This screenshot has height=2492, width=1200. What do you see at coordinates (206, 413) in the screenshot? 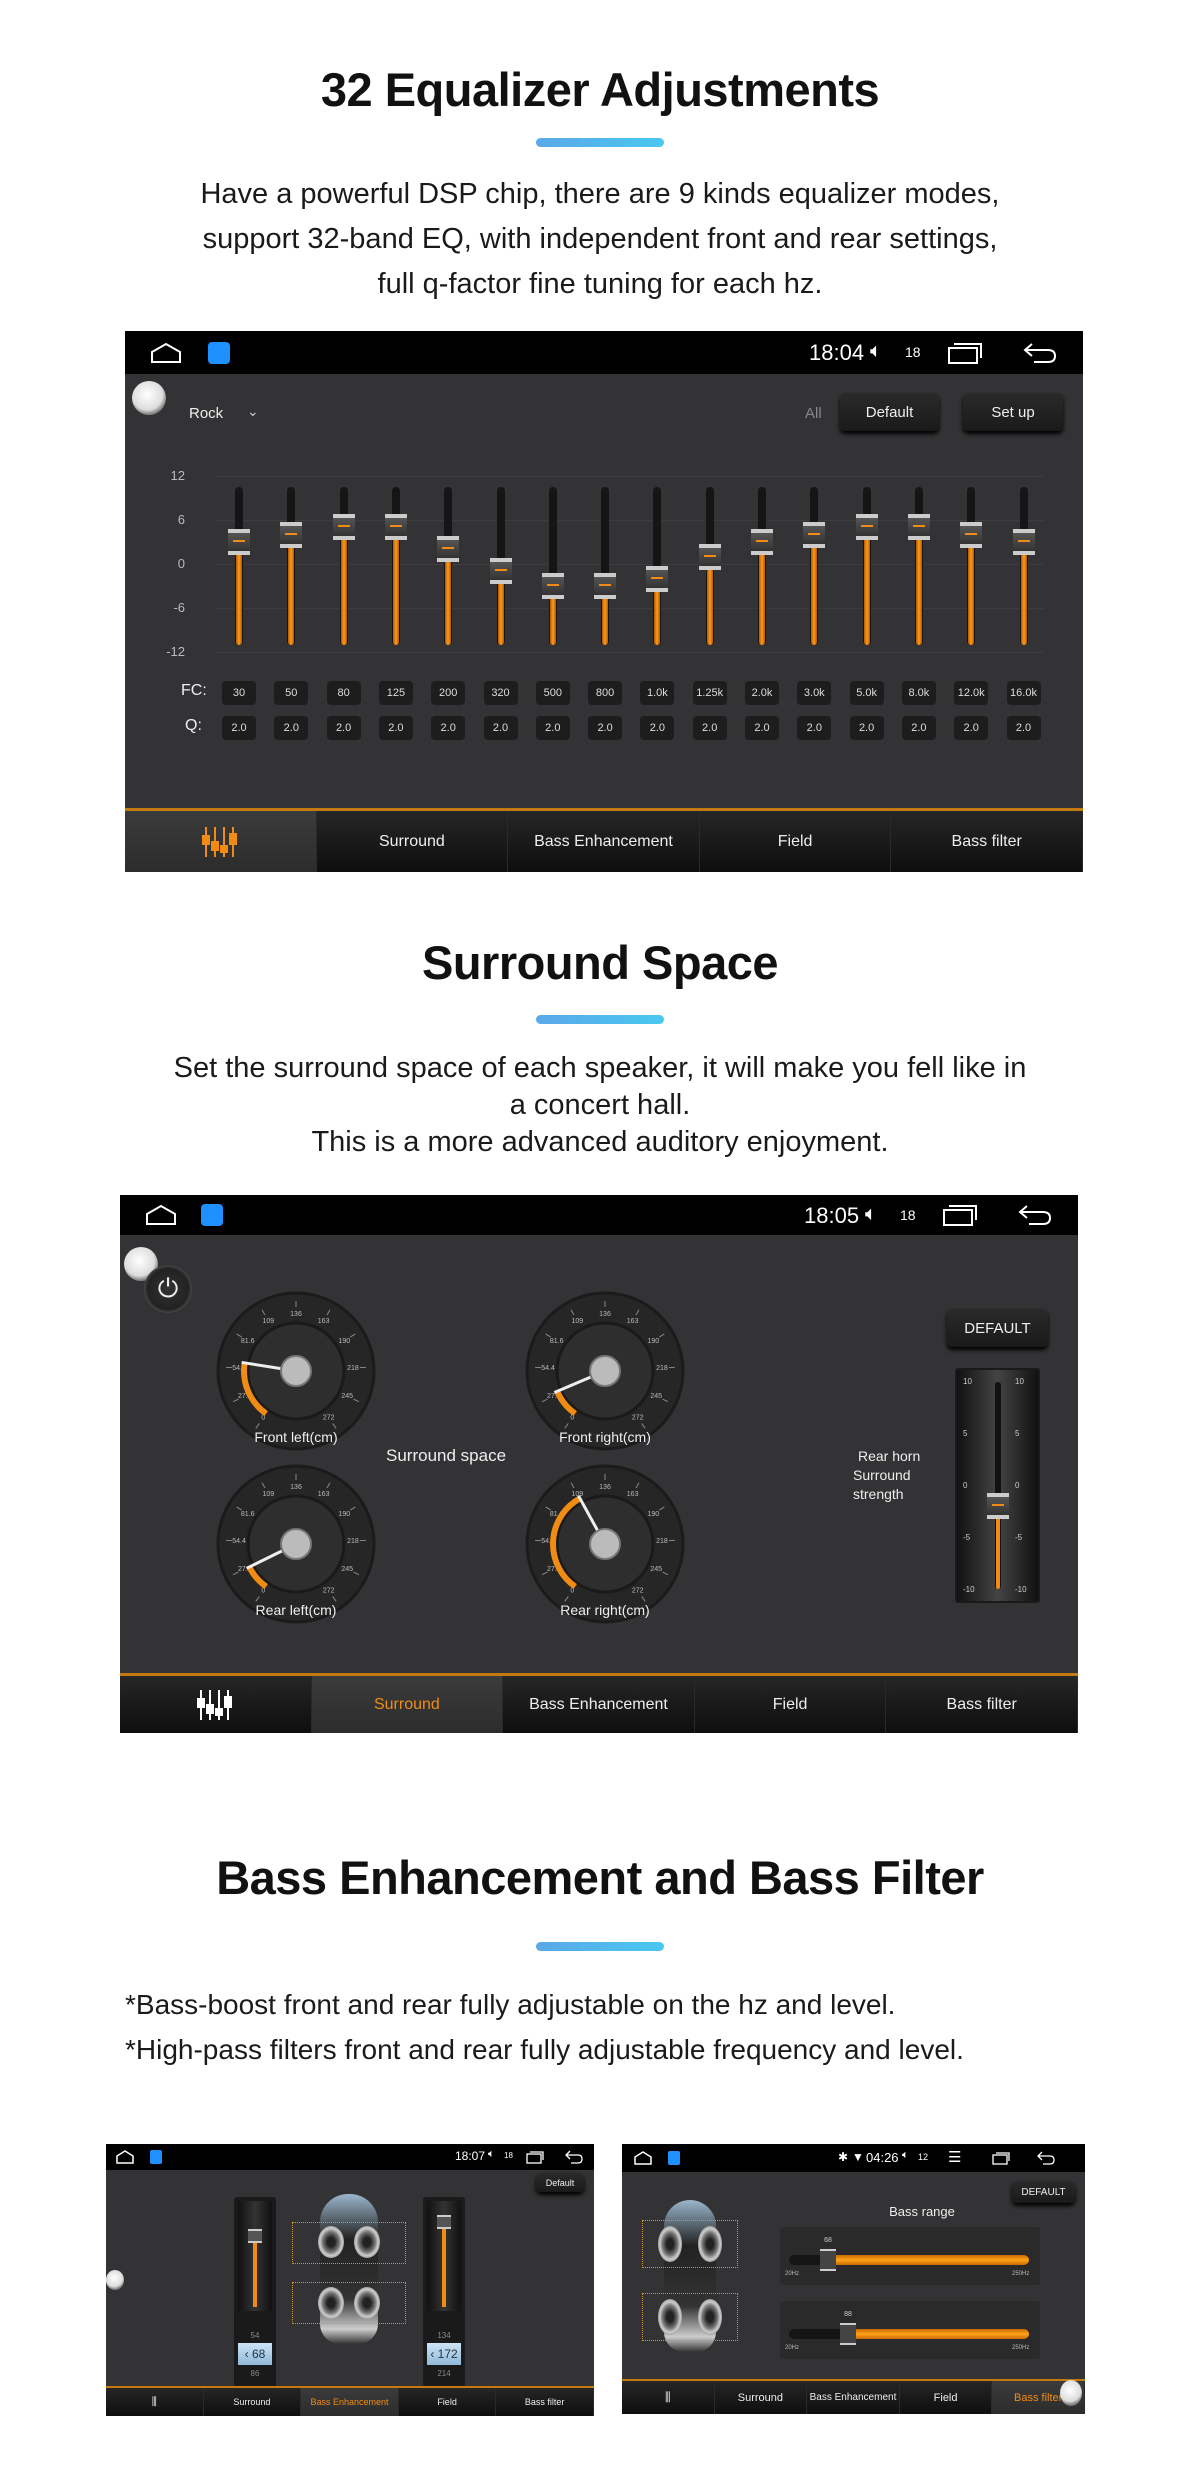
I see `preset-select: Rock` at bounding box center [206, 413].